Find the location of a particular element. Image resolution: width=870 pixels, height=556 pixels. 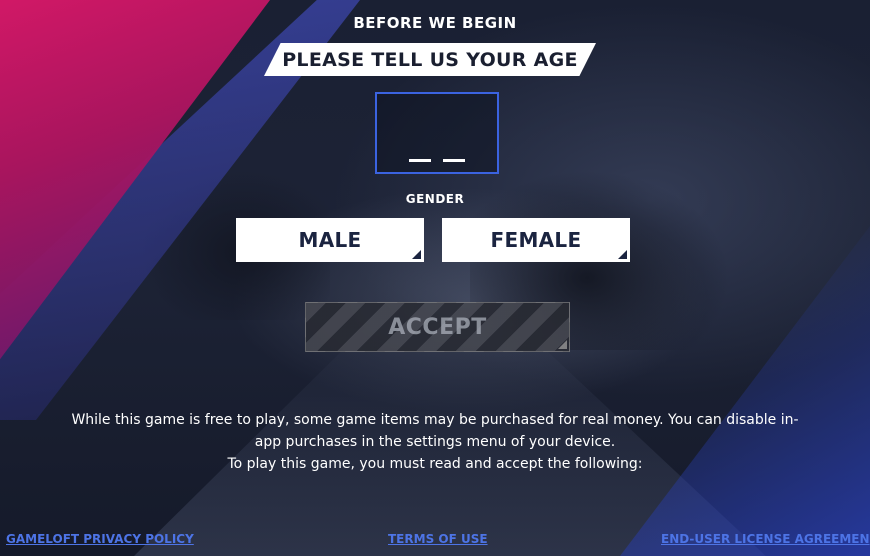

privacy-policy-link: GAMELOFT PRIVACY POLICY is located at coordinates (100, 539).